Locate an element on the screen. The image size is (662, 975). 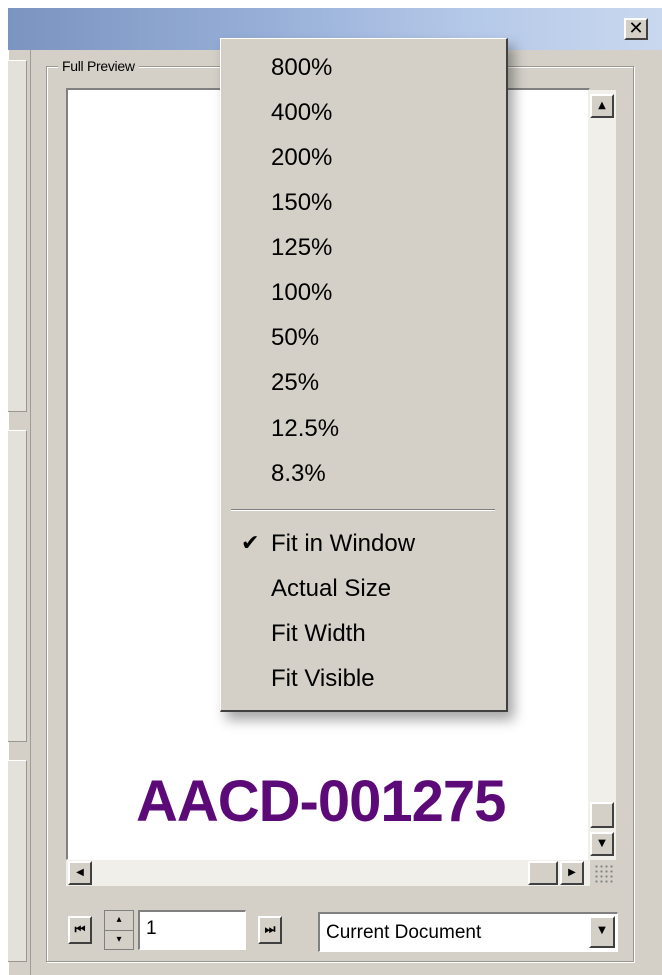
menu-item-zoom-25: 25% is located at coordinates (363, 383).